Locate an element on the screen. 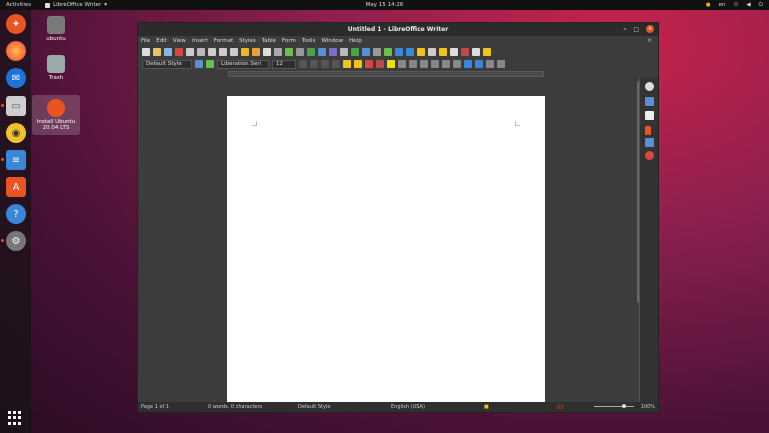 This screenshot has width=769, height=433. bookmark-icon is located at coordinates (421, 52).